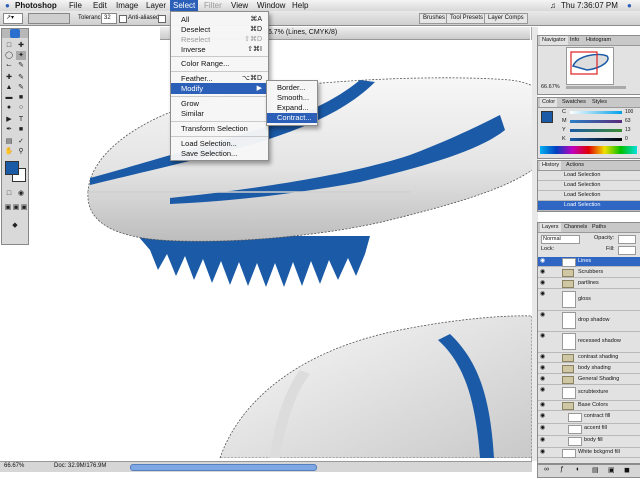  I want to click on slider-c, so click(596, 112).